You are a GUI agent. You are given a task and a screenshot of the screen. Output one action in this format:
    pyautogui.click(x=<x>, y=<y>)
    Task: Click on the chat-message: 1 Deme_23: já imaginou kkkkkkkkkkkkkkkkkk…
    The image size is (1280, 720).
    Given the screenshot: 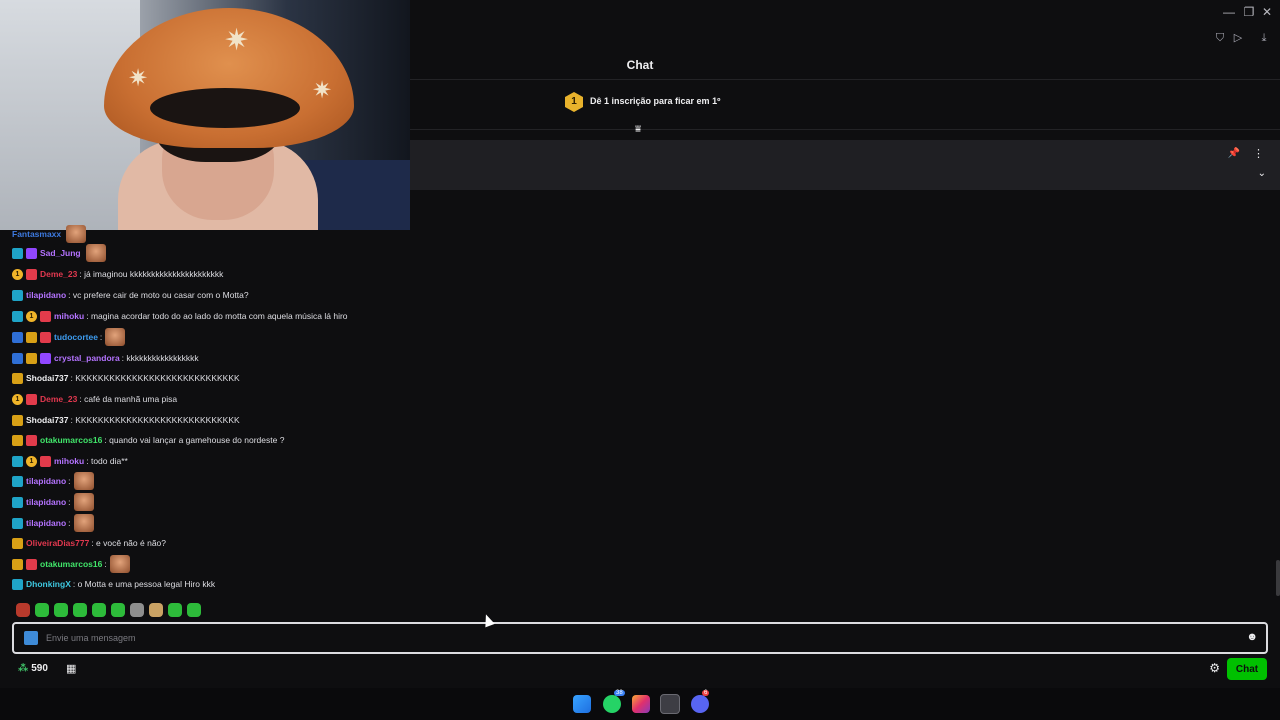 What is the action you would take?
    pyautogui.click(x=117, y=274)
    